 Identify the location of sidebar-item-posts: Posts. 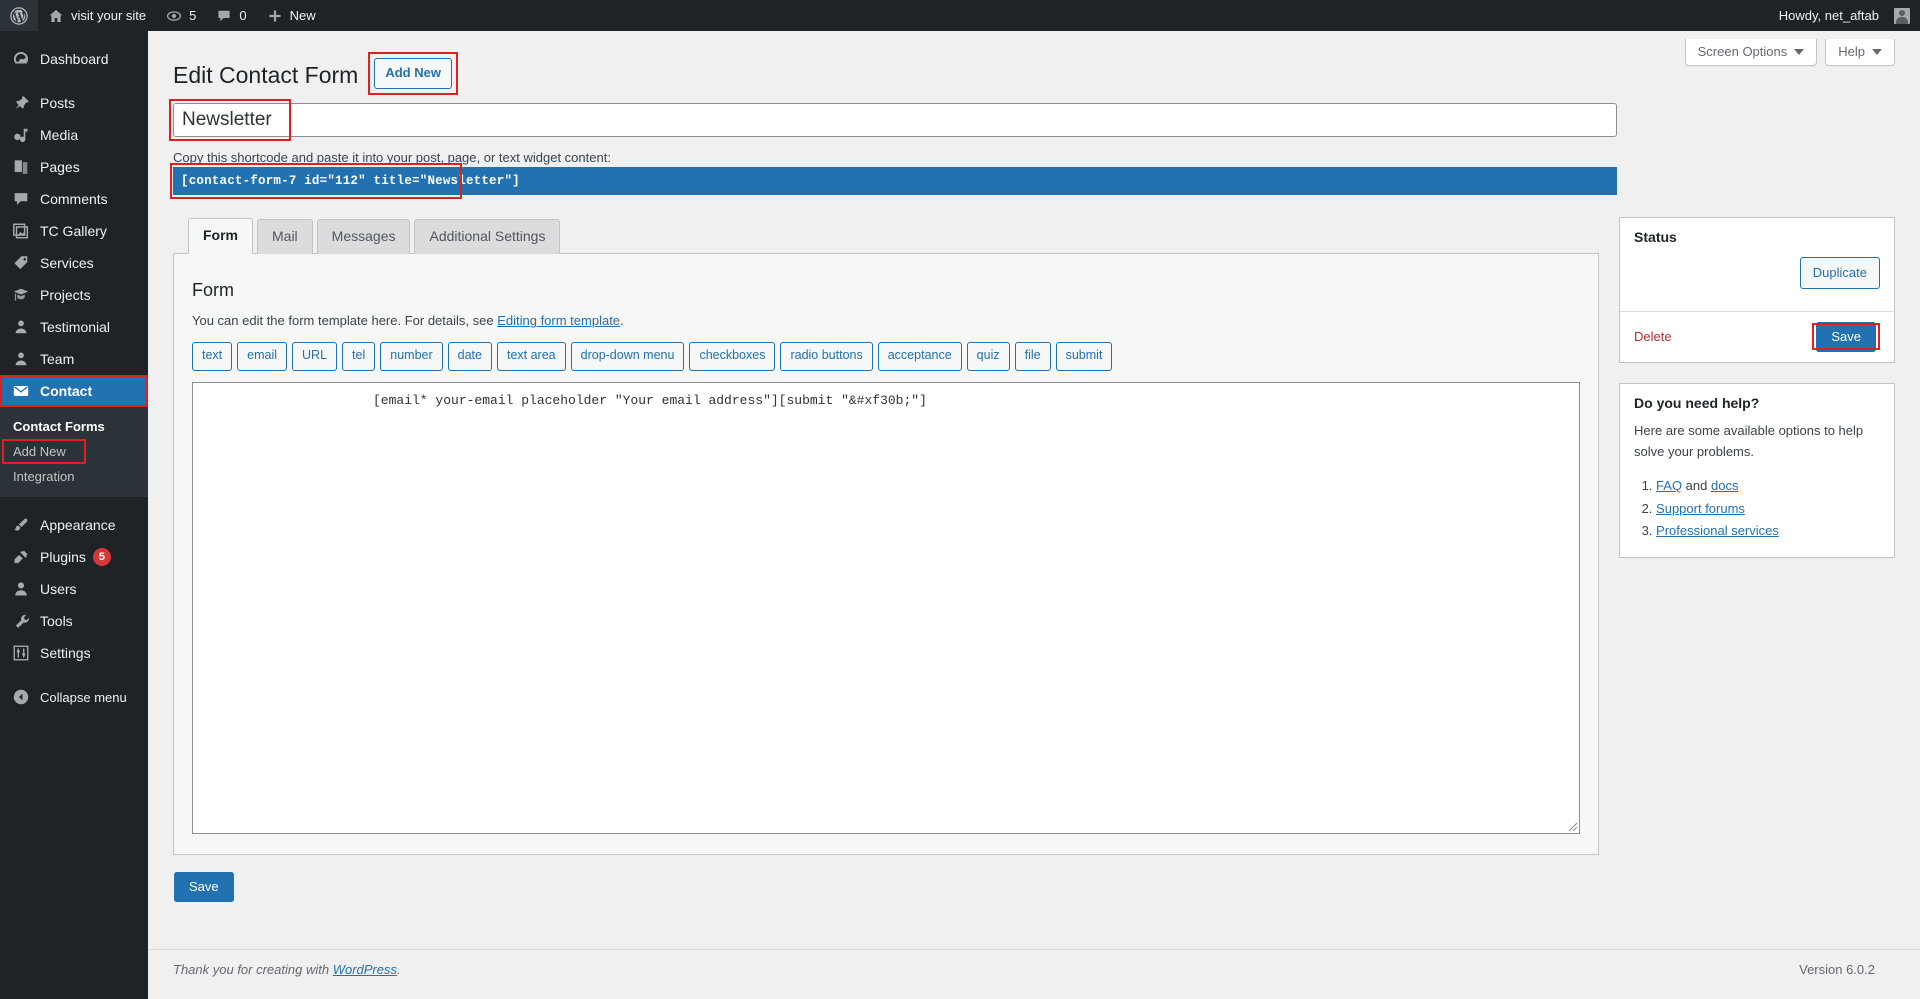
(74, 103).